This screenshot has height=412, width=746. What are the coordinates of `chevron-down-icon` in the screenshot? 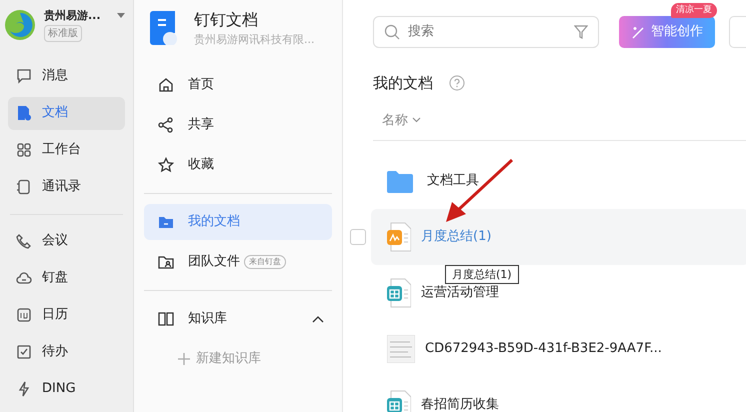 It's located at (416, 120).